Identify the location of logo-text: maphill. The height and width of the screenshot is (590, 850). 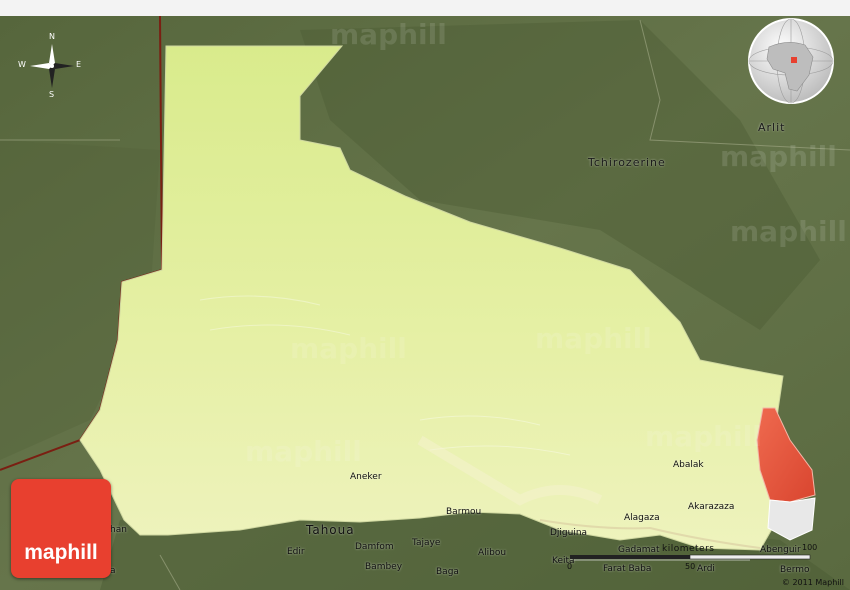
(61, 552).